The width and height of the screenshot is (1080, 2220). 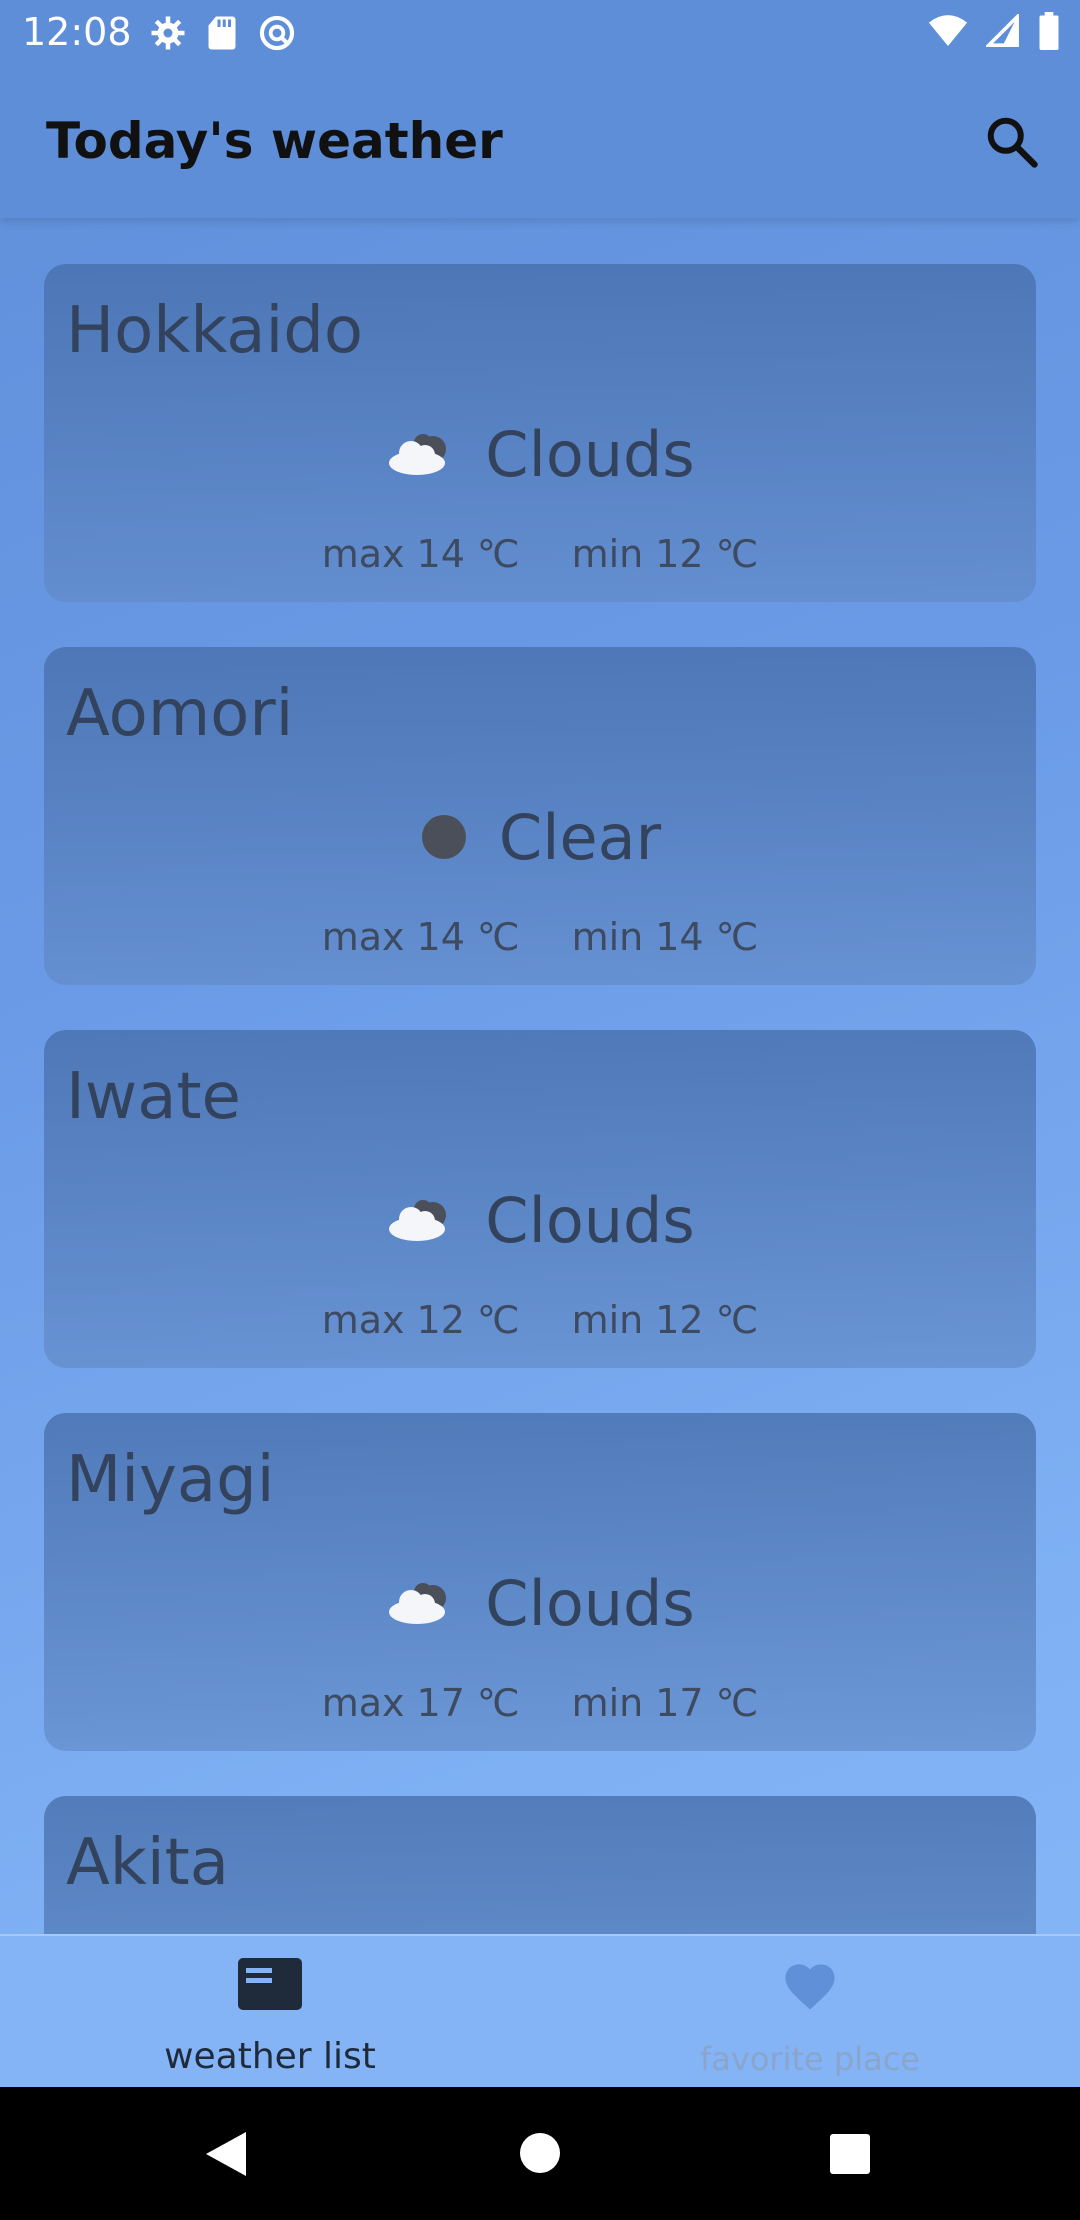 I want to click on place-name: Miyagi, so click(x=170, y=1480).